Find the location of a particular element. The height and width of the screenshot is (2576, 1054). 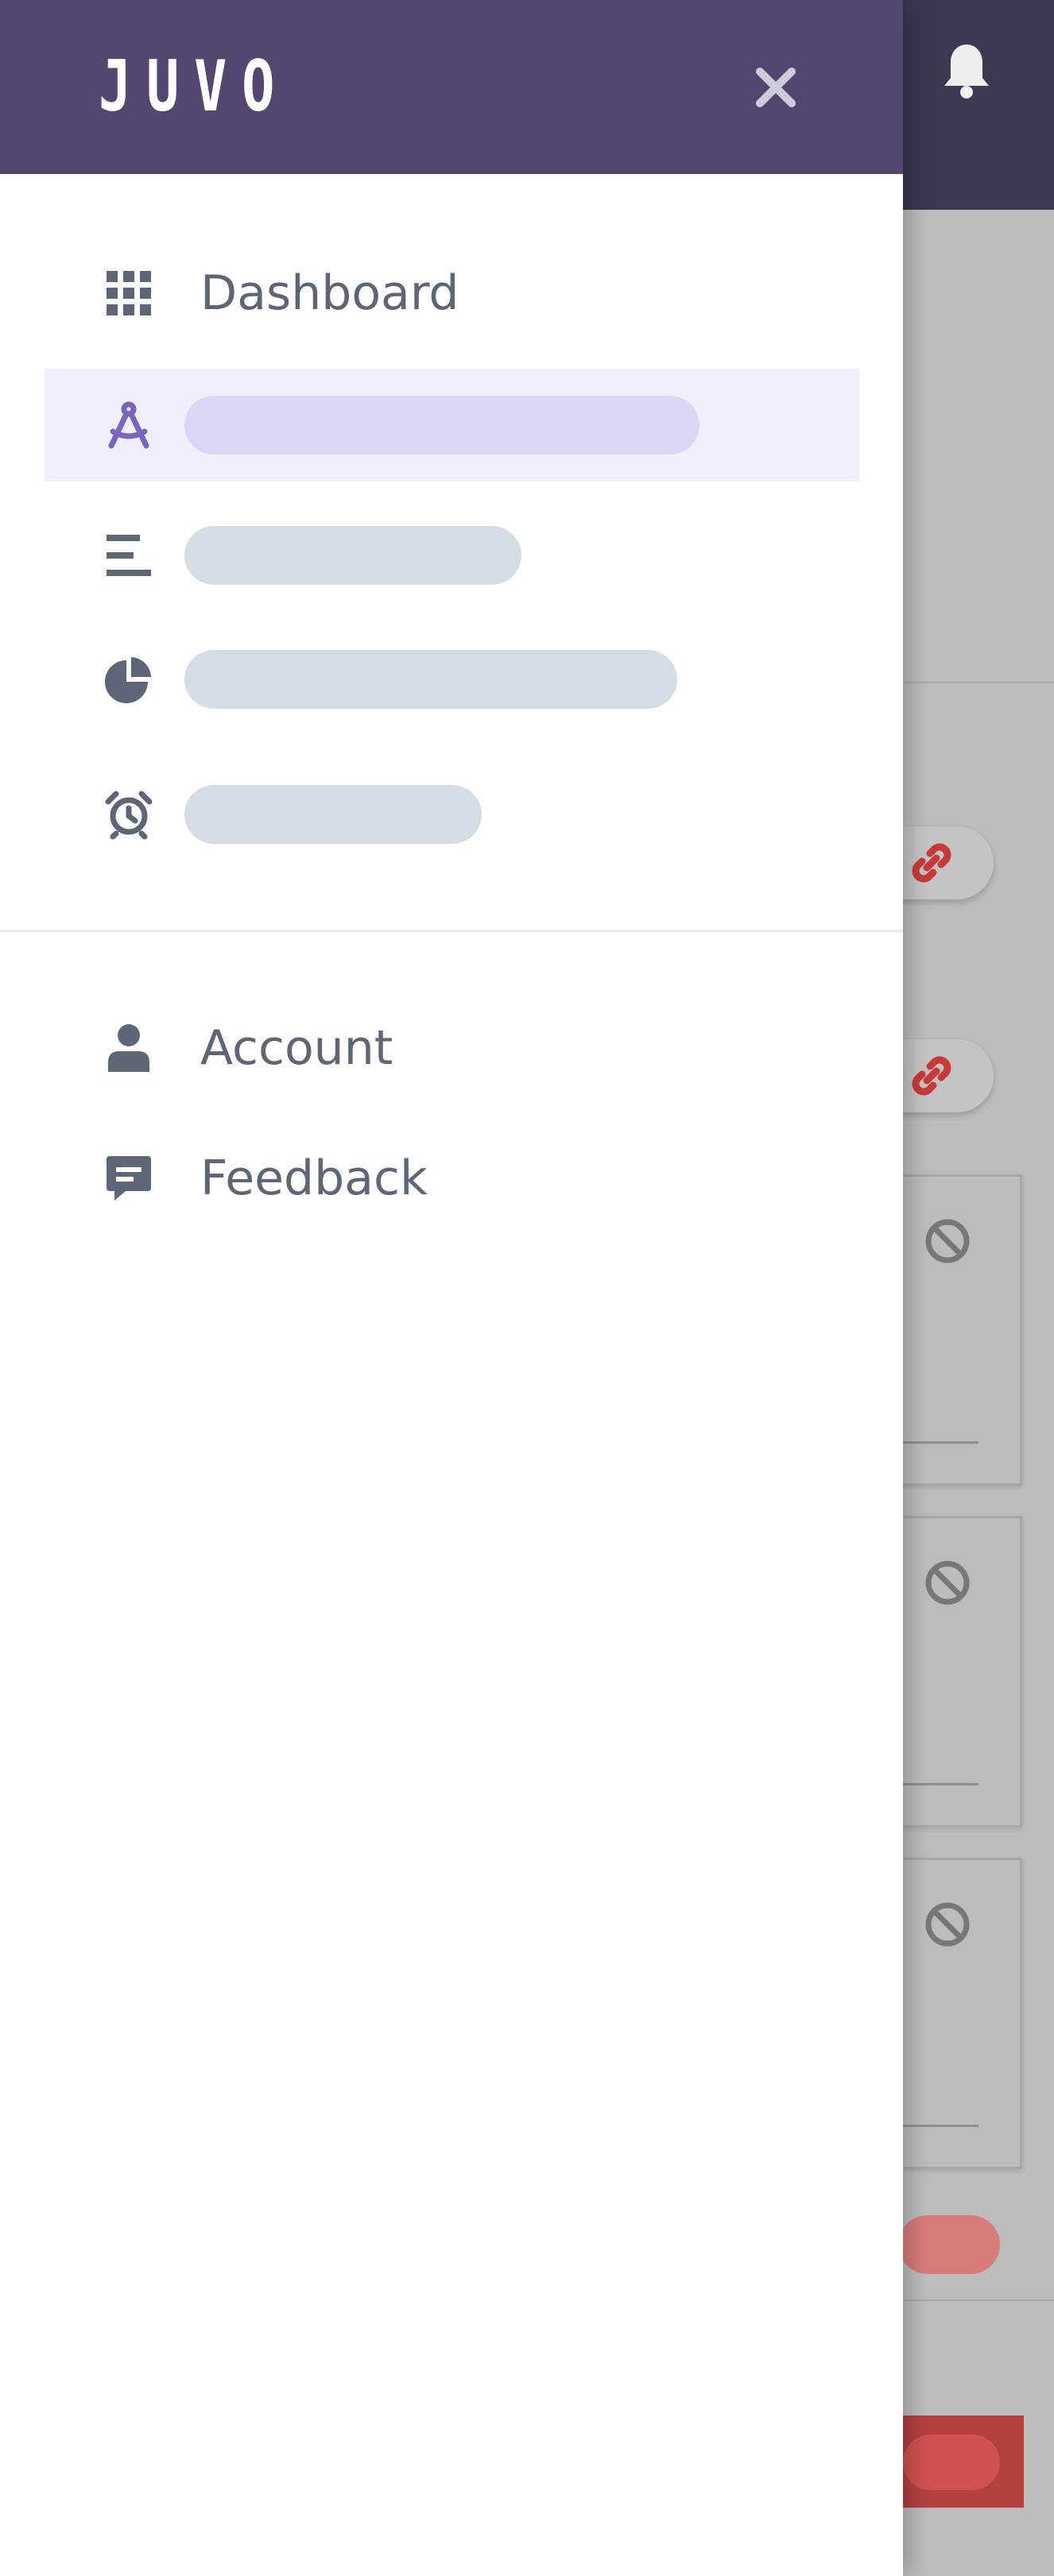

nav-item-account: Account is located at coordinates (452, 1048).